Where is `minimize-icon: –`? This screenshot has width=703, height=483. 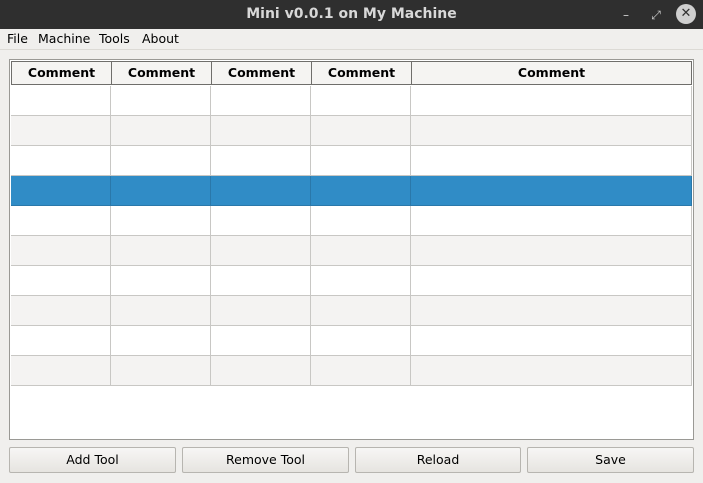 minimize-icon: – is located at coordinates (626, 15).